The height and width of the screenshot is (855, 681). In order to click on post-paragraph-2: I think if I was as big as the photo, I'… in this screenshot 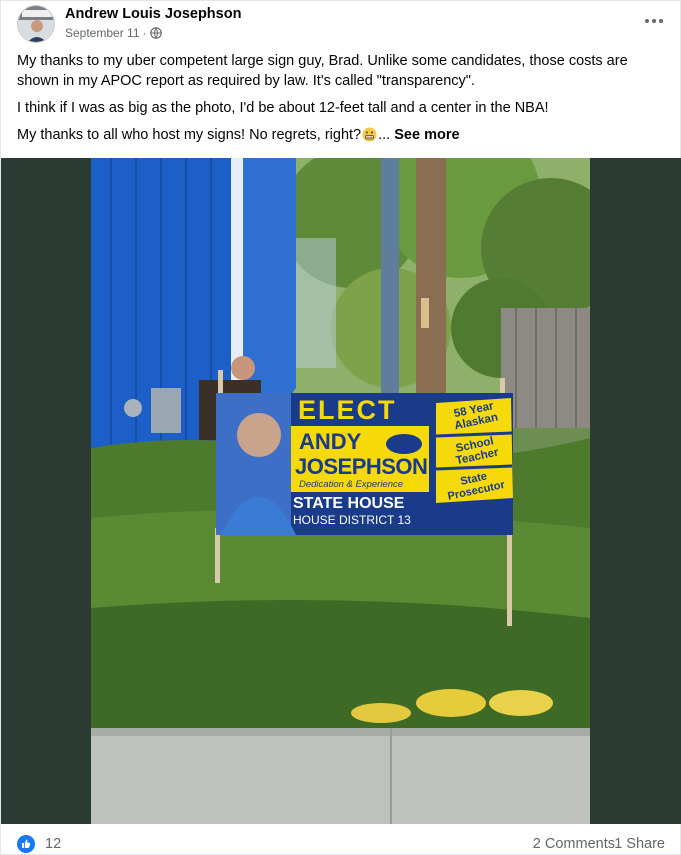, I will do `click(283, 108)`.